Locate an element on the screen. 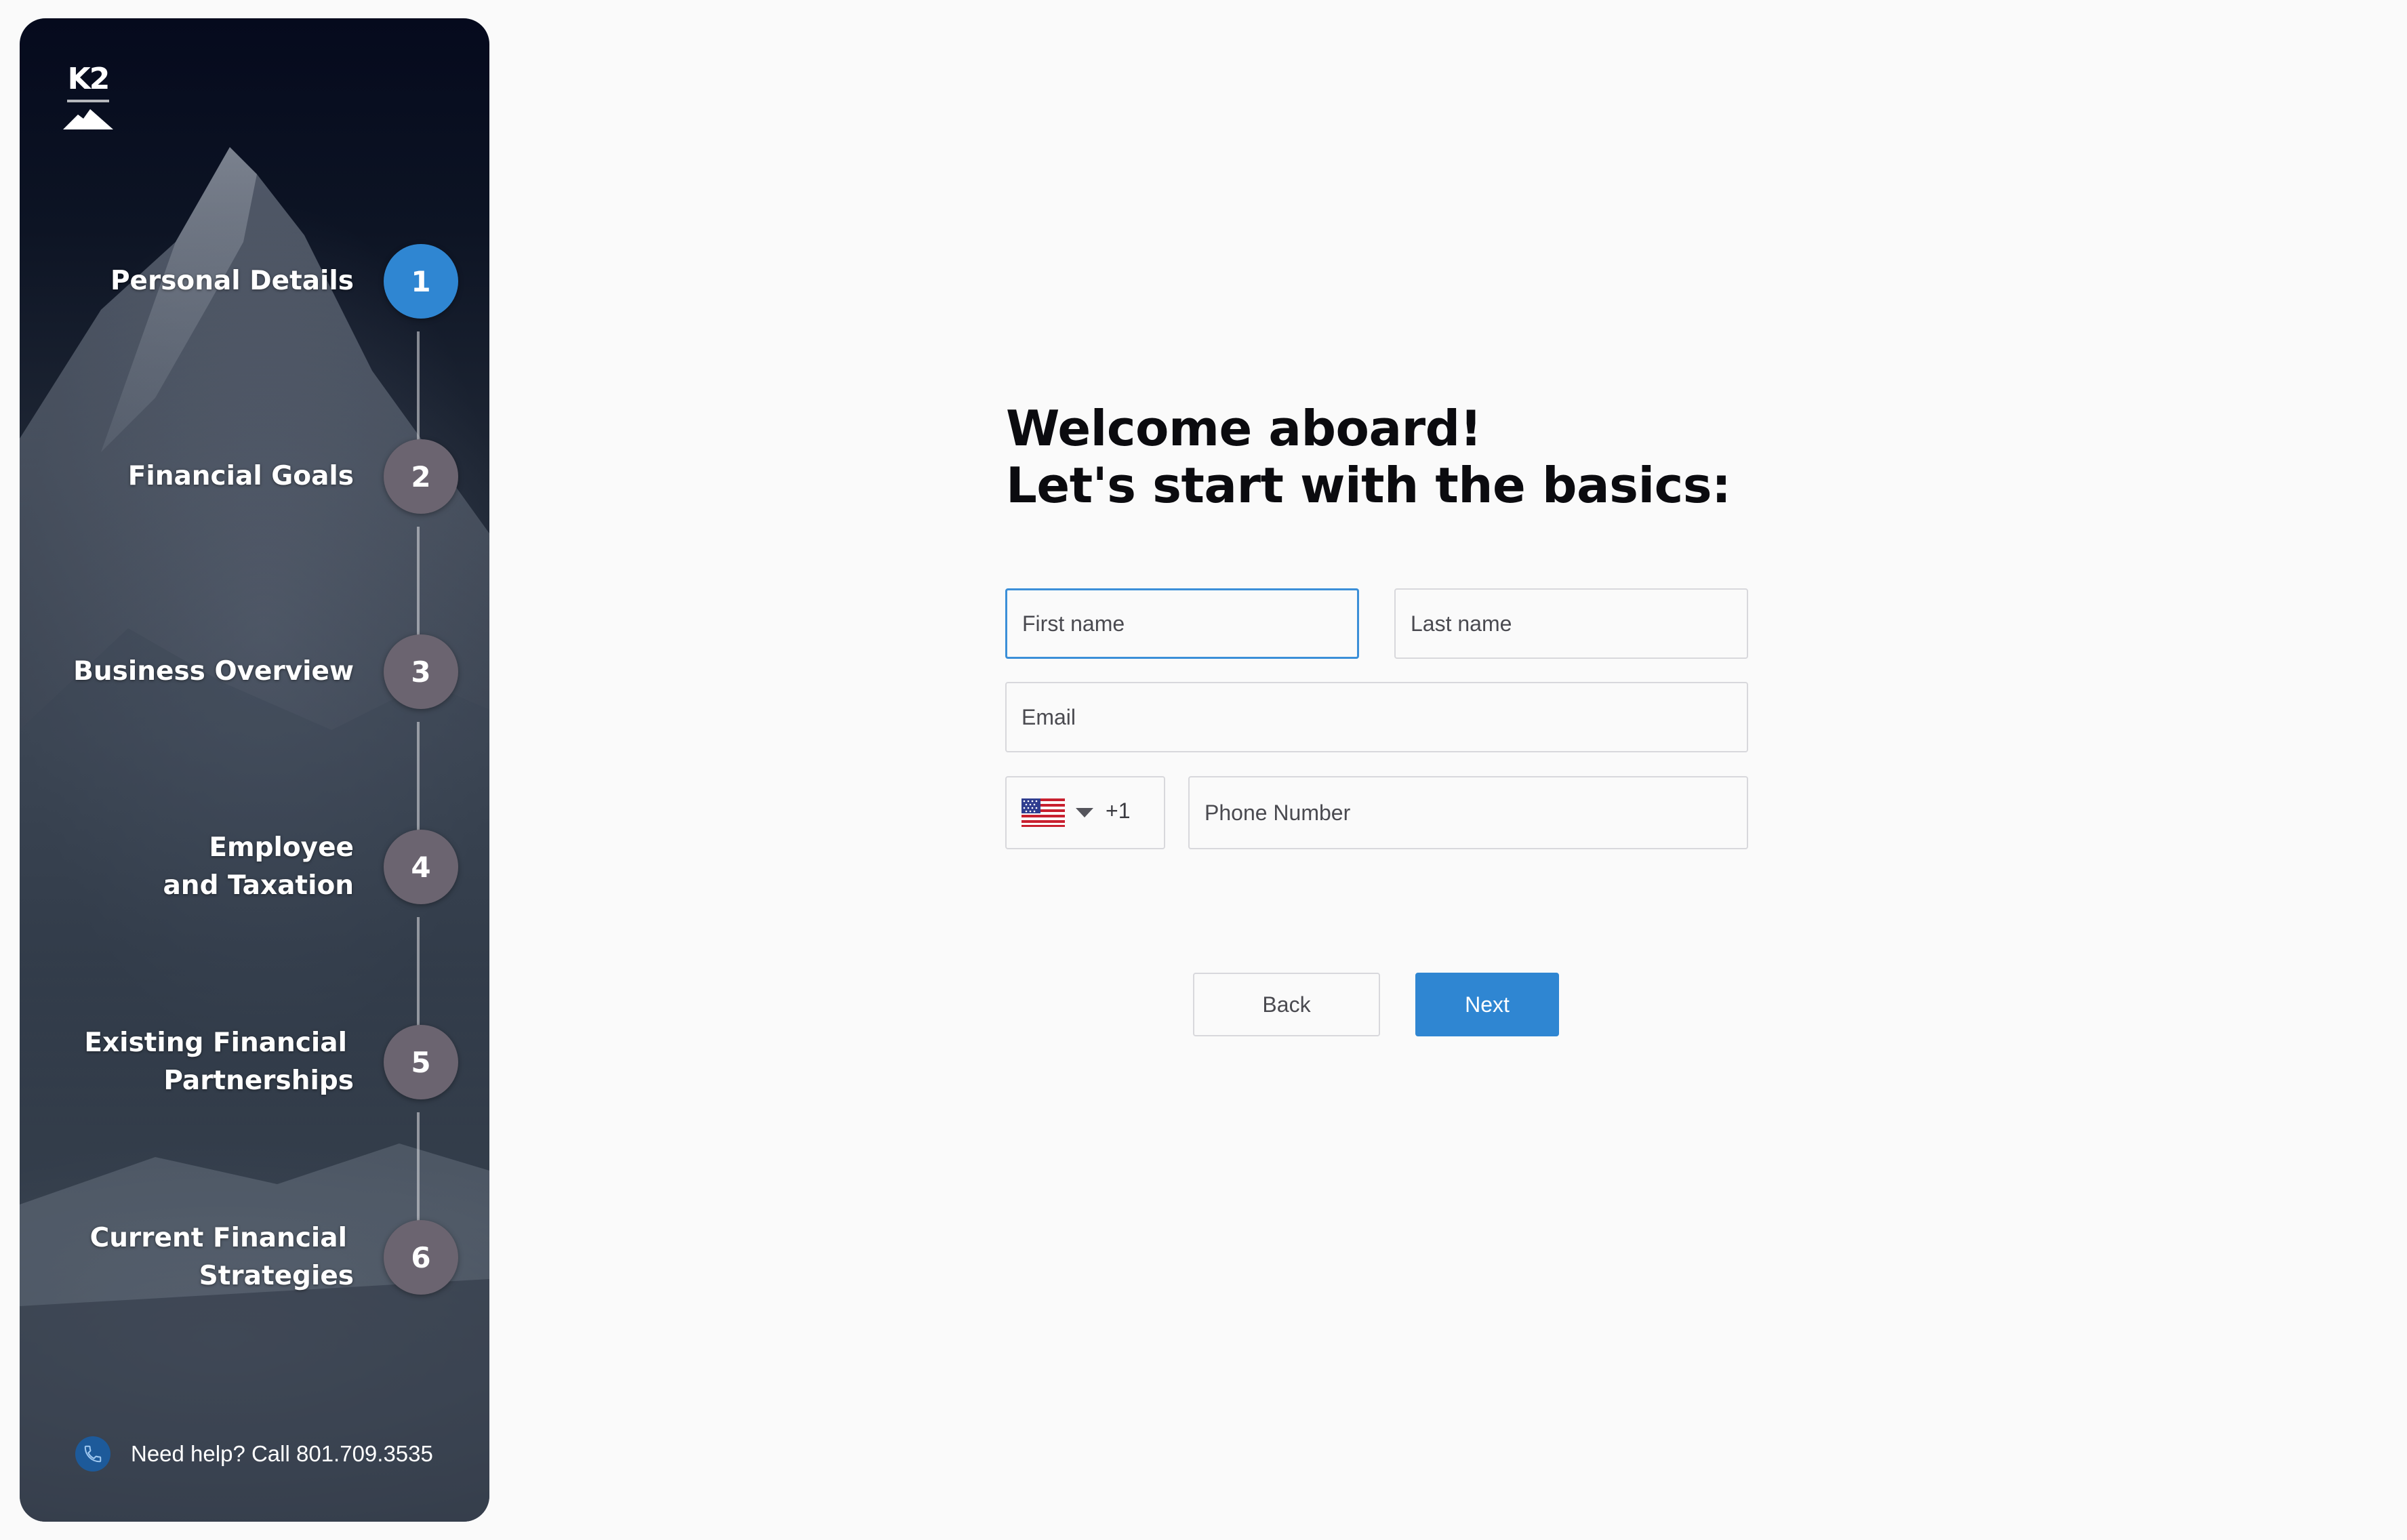  first-name-input is located at coordinates (1182, 624).